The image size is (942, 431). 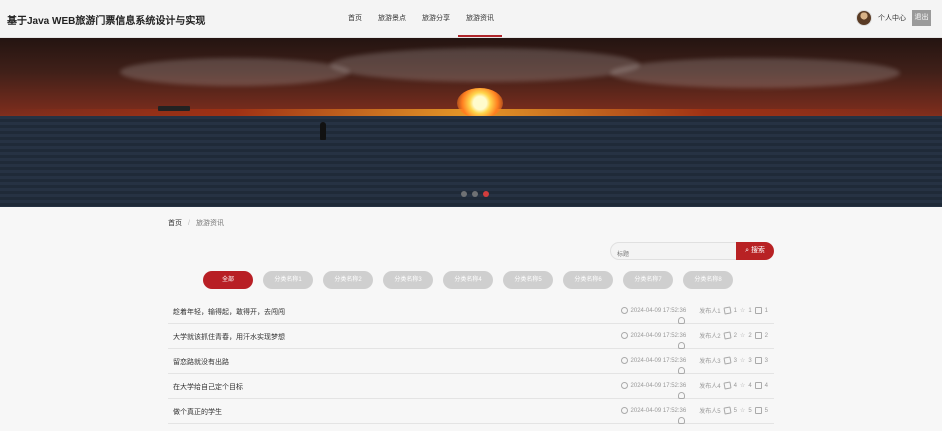 I want to click on category-2: 分类名称2, so click(x=348, y=280).